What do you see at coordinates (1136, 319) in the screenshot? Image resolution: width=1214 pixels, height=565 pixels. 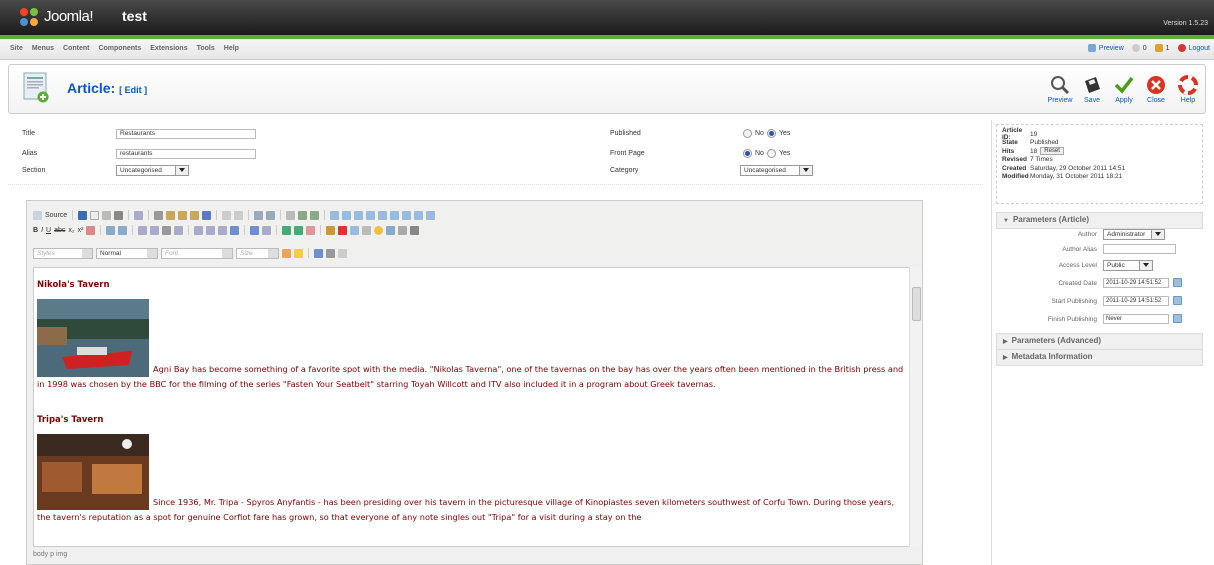 I see `finish-publishing-input: Never` at bounding box center [1136, 319].